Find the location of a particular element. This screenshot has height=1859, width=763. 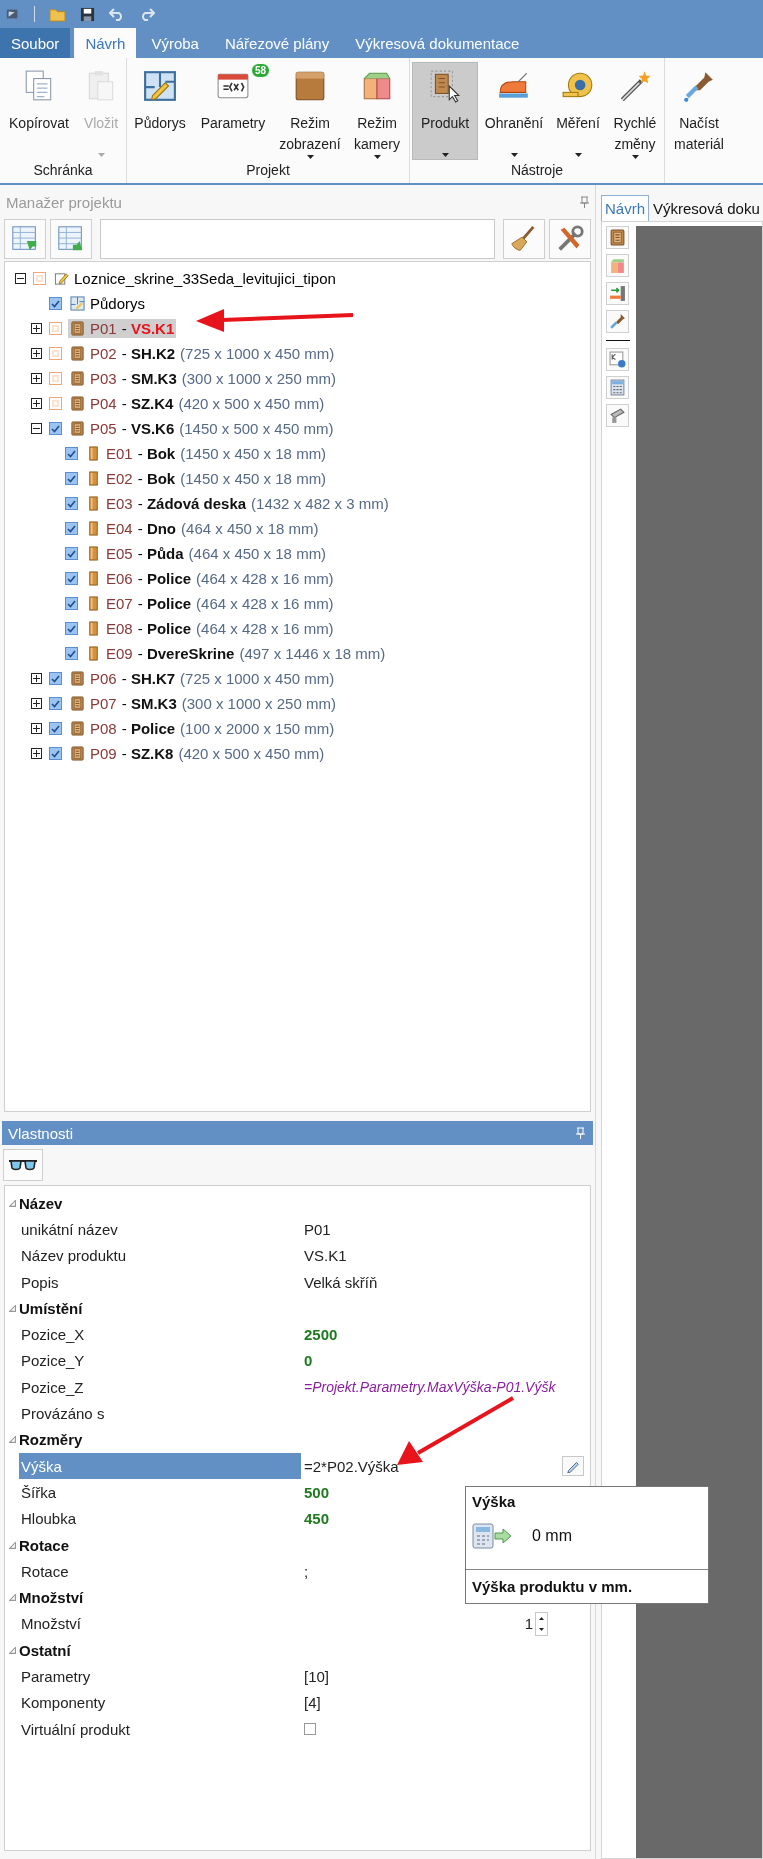

tree-item: P05 - VS.K6 (1450 x 500 x 450 mm) is located at coordinates (202, 428).